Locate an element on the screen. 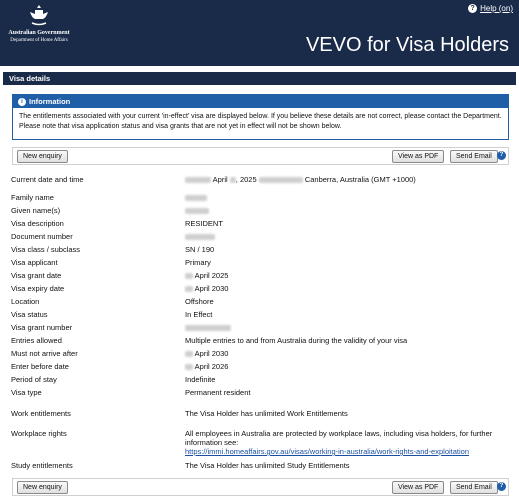 The image size is (519, 500). label-location: Location is located at coordinates (25, 301).